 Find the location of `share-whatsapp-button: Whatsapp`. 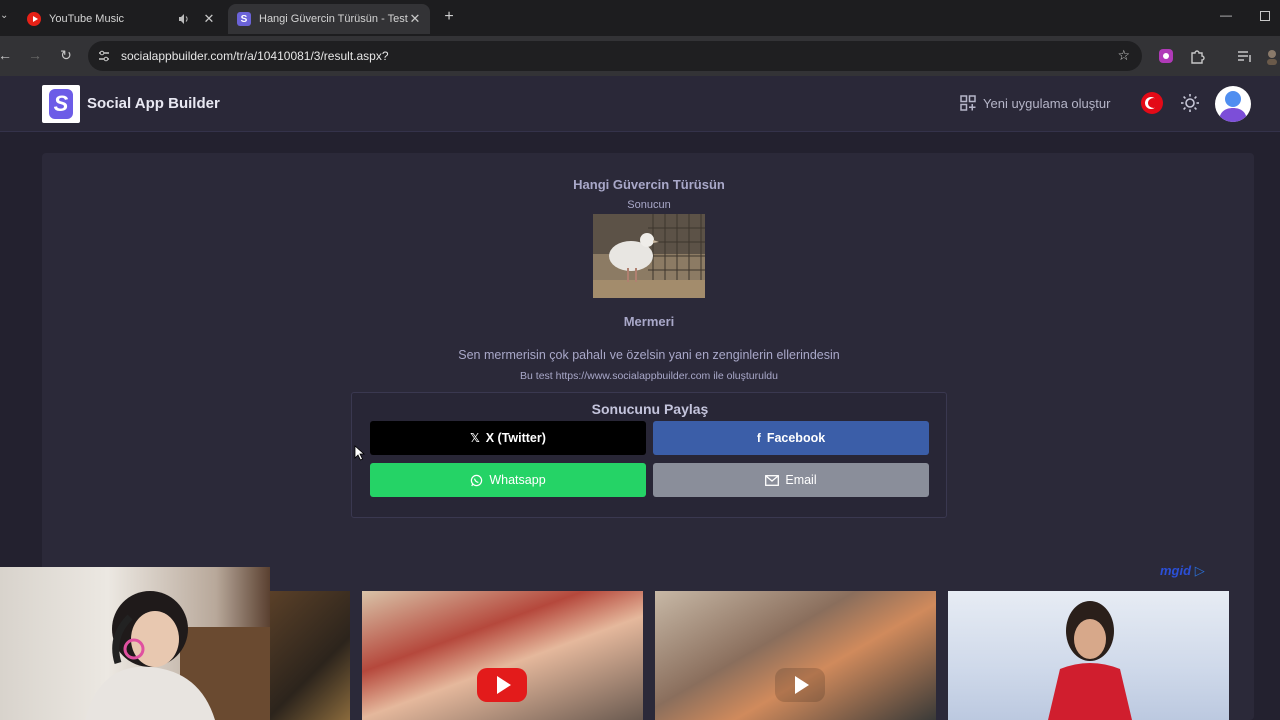

share-whatsapp-button: Whatsapp is located at coordinates (508, 480).